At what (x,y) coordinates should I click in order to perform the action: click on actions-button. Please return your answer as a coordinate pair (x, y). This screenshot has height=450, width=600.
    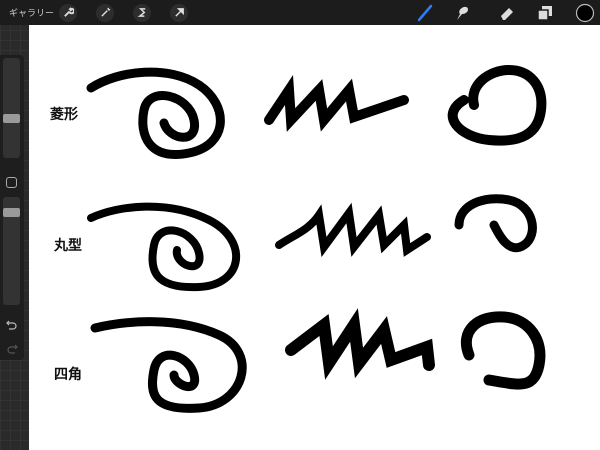
    Looking at the image, I should click on (68, 12).